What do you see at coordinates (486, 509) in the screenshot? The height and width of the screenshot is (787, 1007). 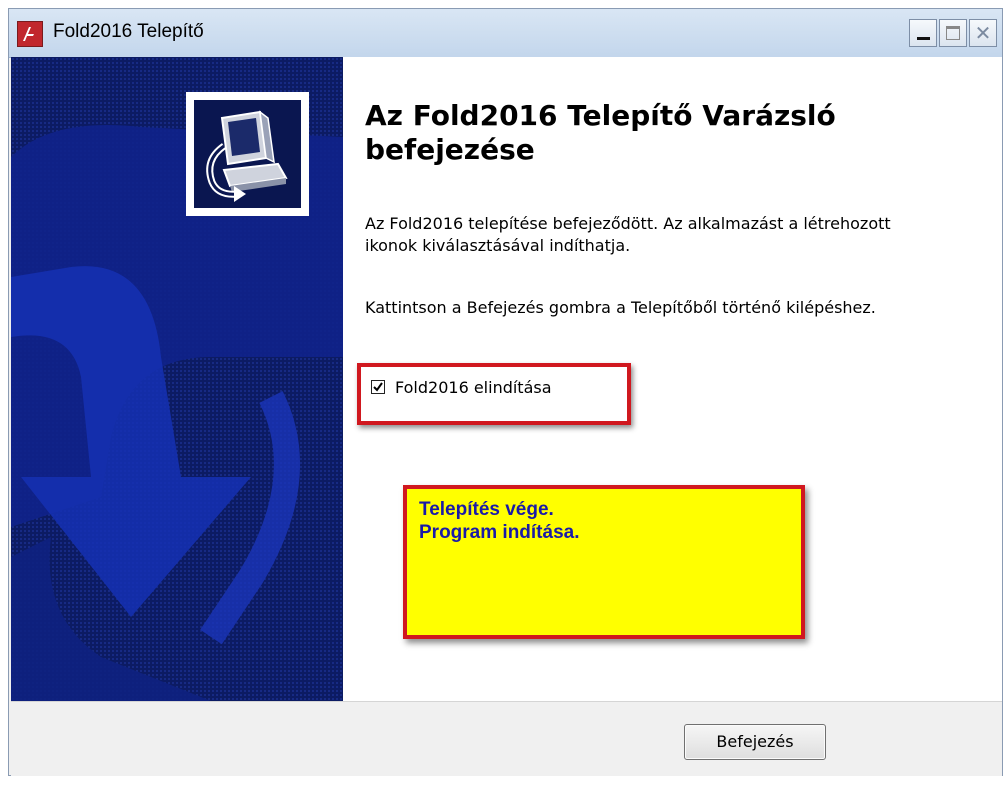 I see `annotation-line-1: Telepítés vége.` at bounding box center [486, 509].